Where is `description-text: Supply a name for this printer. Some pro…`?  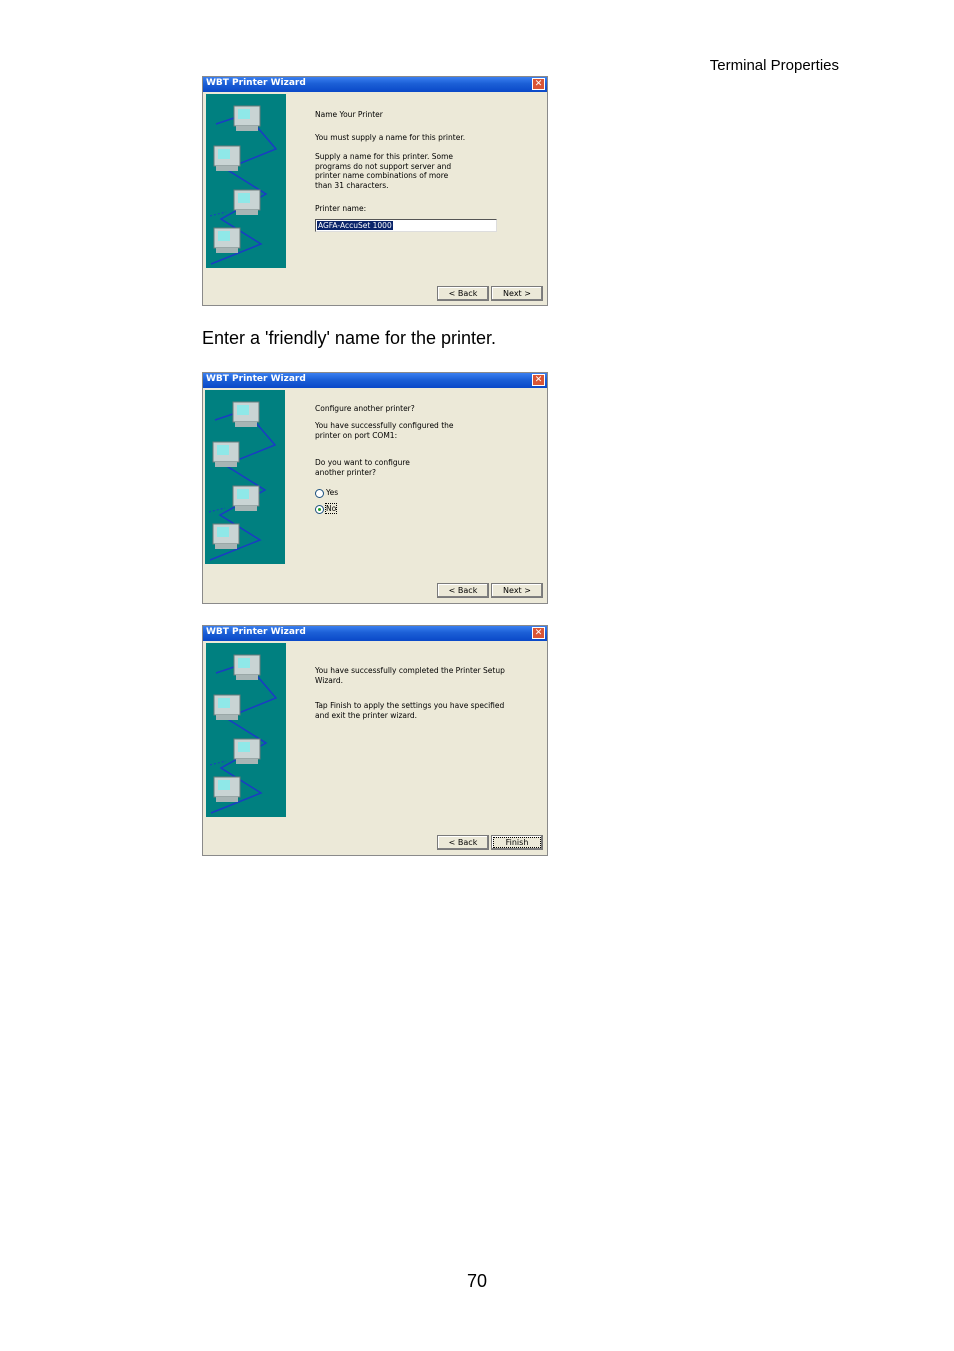 description-text: Supply a name for this printer. Some pro… is located at coordinates (384, 171).